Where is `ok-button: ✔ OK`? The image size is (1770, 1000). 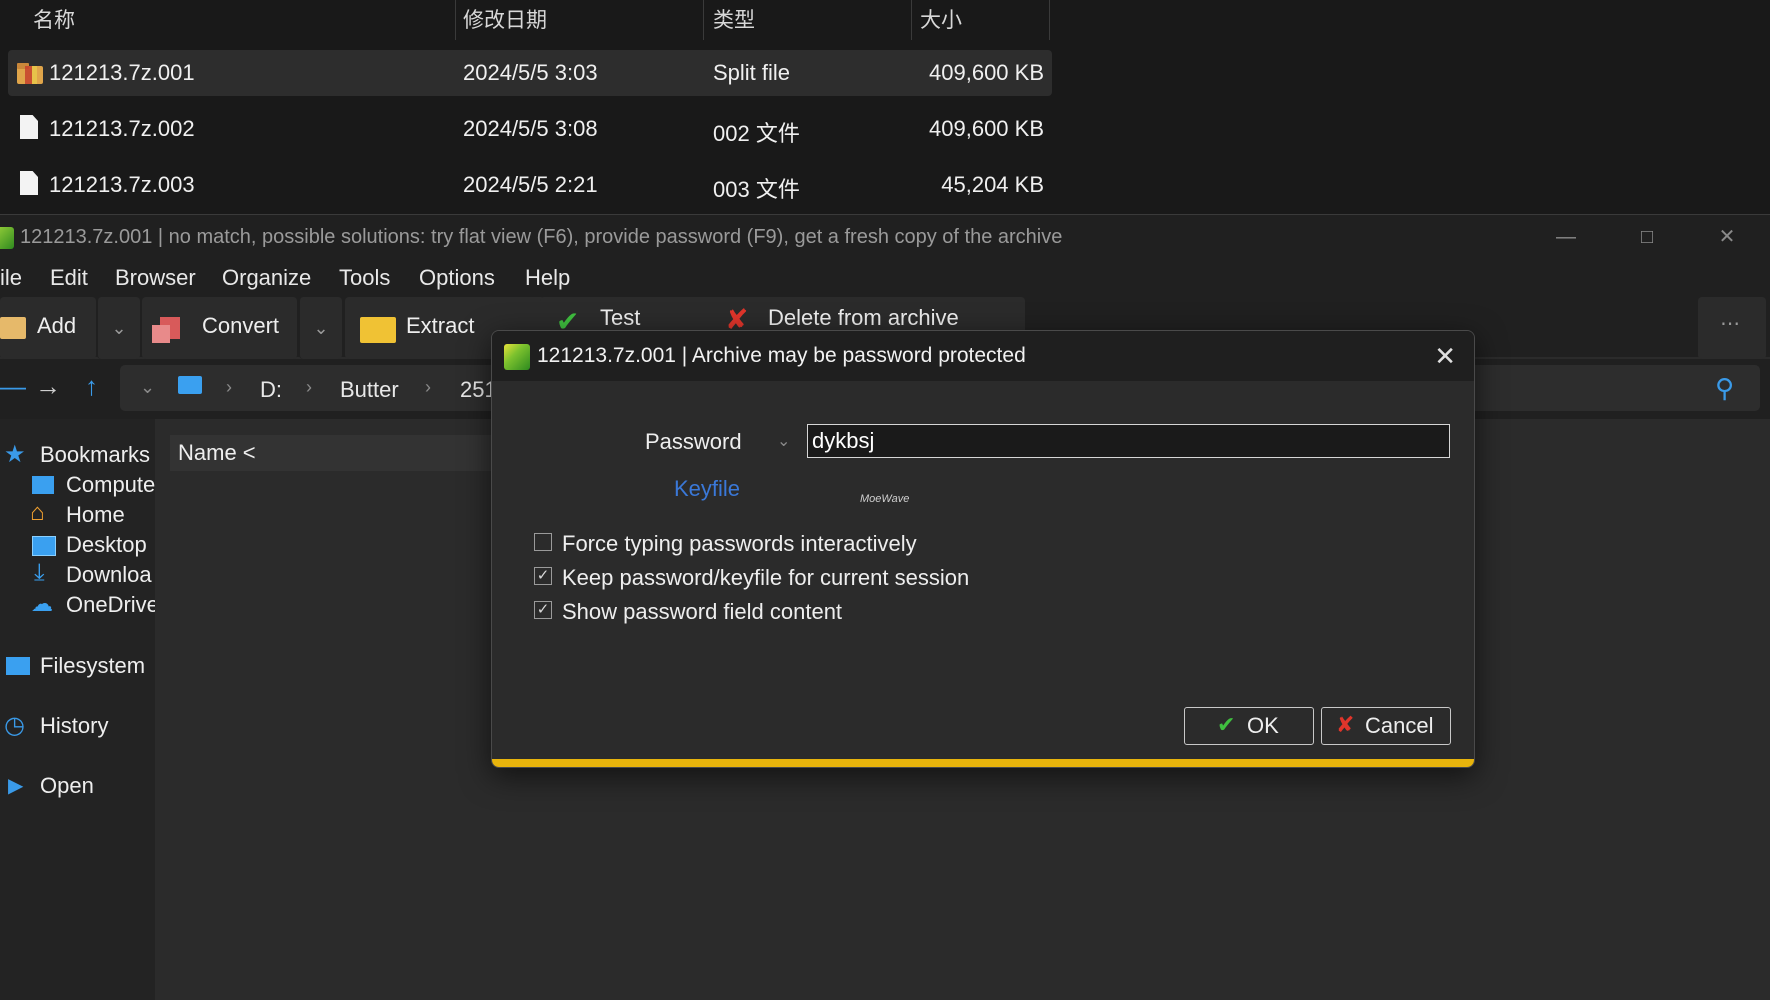 ok-button: ✔ OK is located at coordinates (1249, 726).